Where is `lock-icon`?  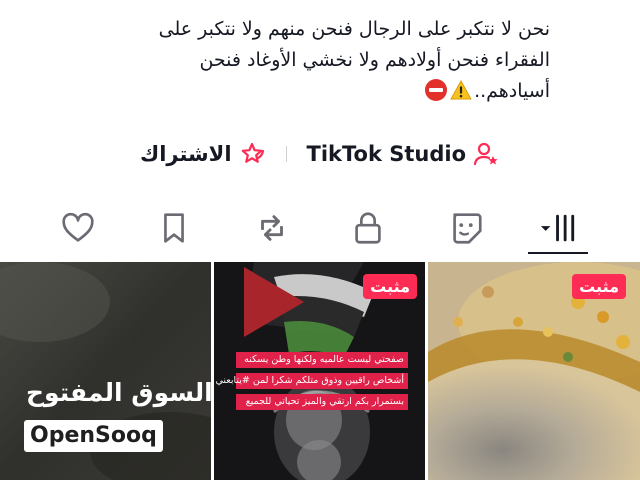 lock-icon is located at coordinates (368, 228).